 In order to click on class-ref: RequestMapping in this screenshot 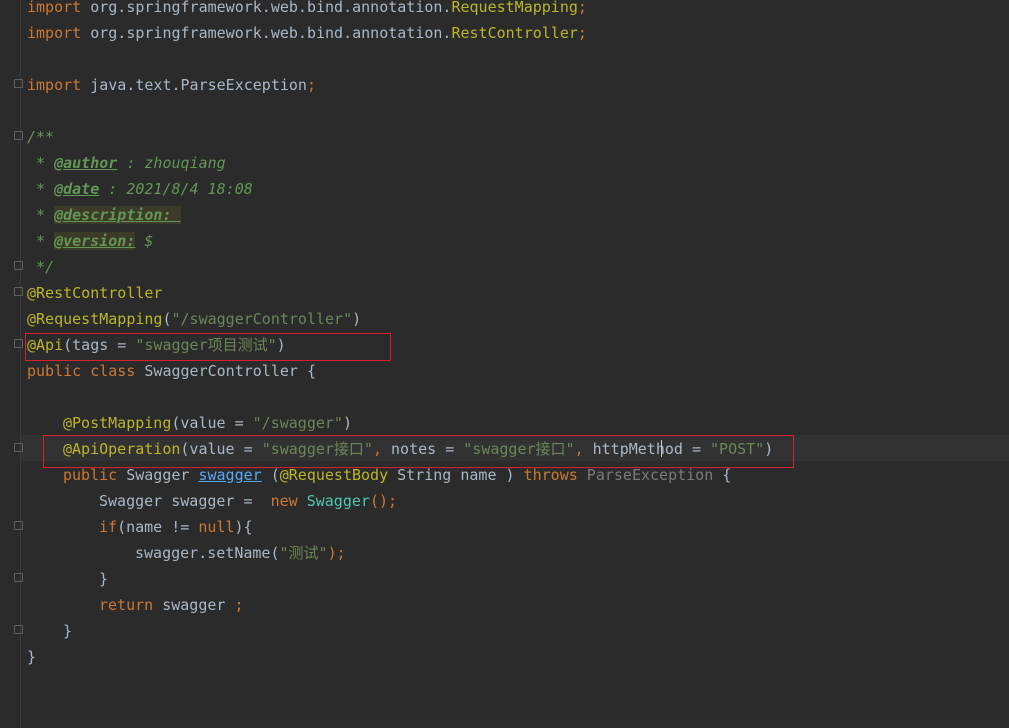, I will do `click(514, 8)`.